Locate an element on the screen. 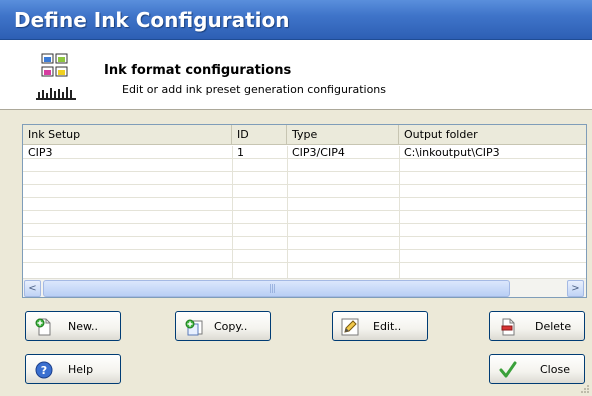 The image size is (592, 396). help-button: ? Help is located at coordinates (73, 369).